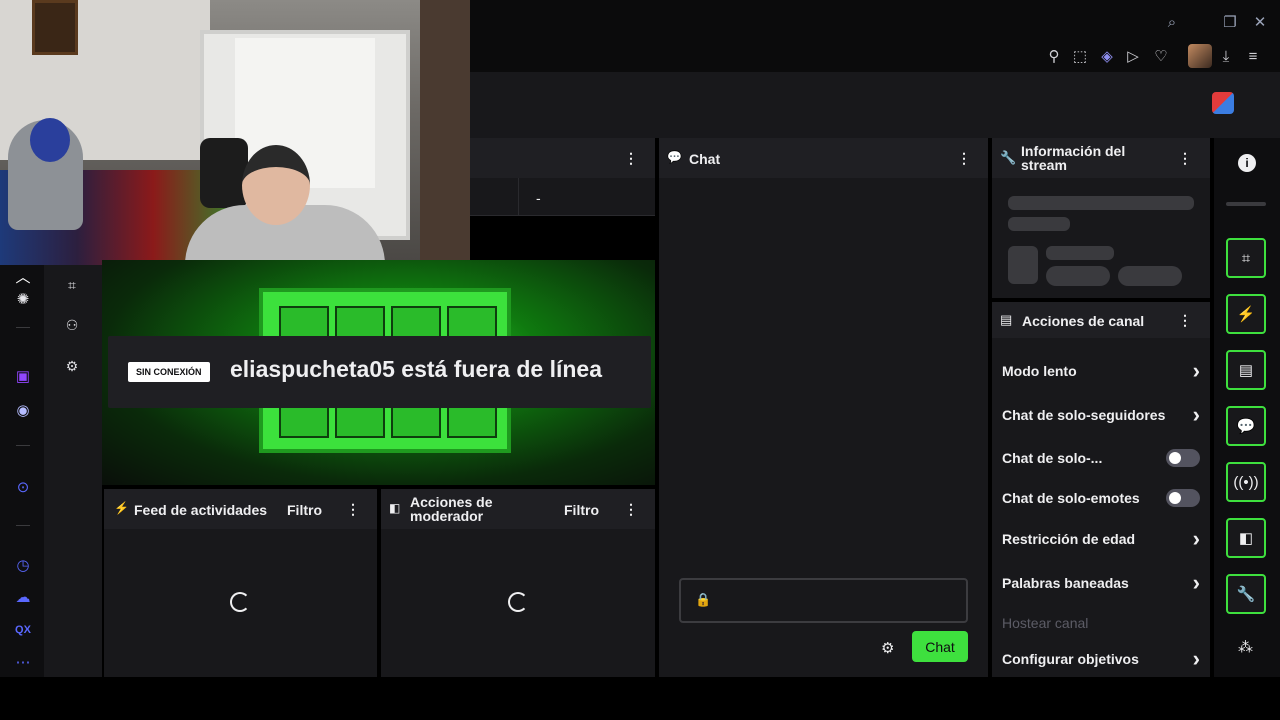 This screenshot has width=1280, height=720. What do you see at coordinates (1107, 56) in the screenshot?
I see `pocket-icon: ◈` at bounding box center [1107, 56].